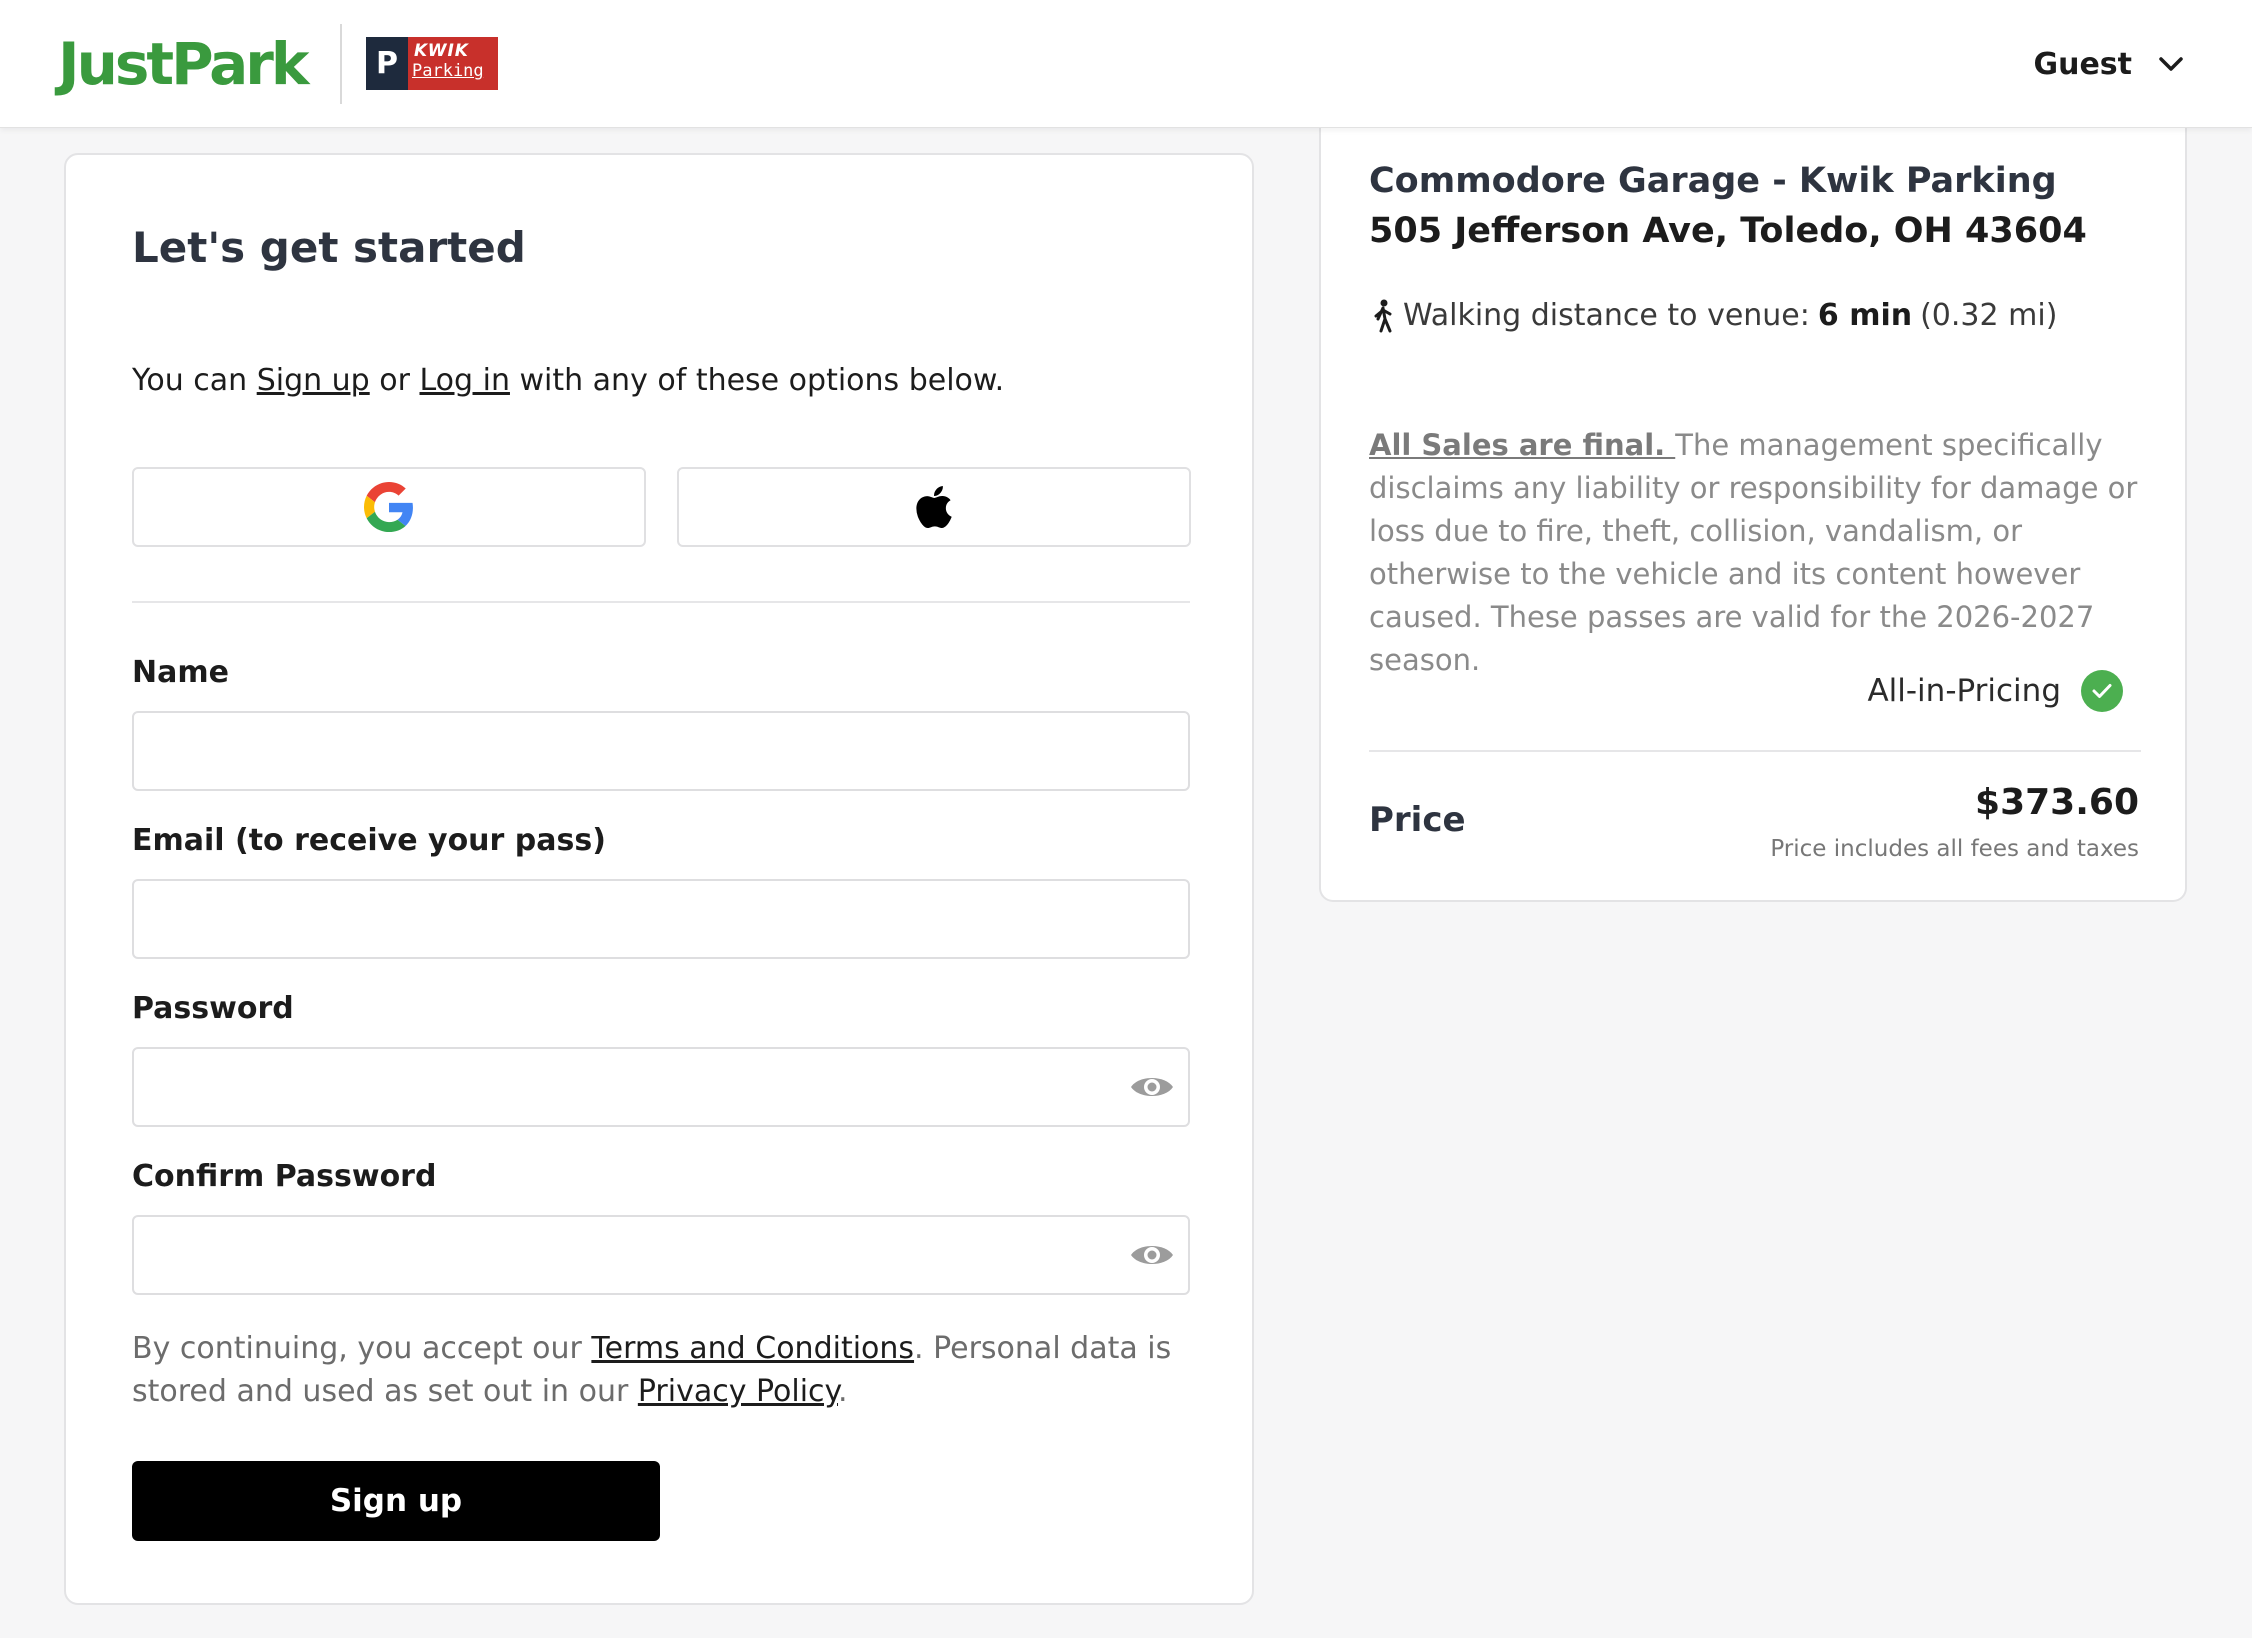  What do you see at coordinates (394, 380) in the screenshot?
I see `intro-or: or` at bounding box center [394, 380].